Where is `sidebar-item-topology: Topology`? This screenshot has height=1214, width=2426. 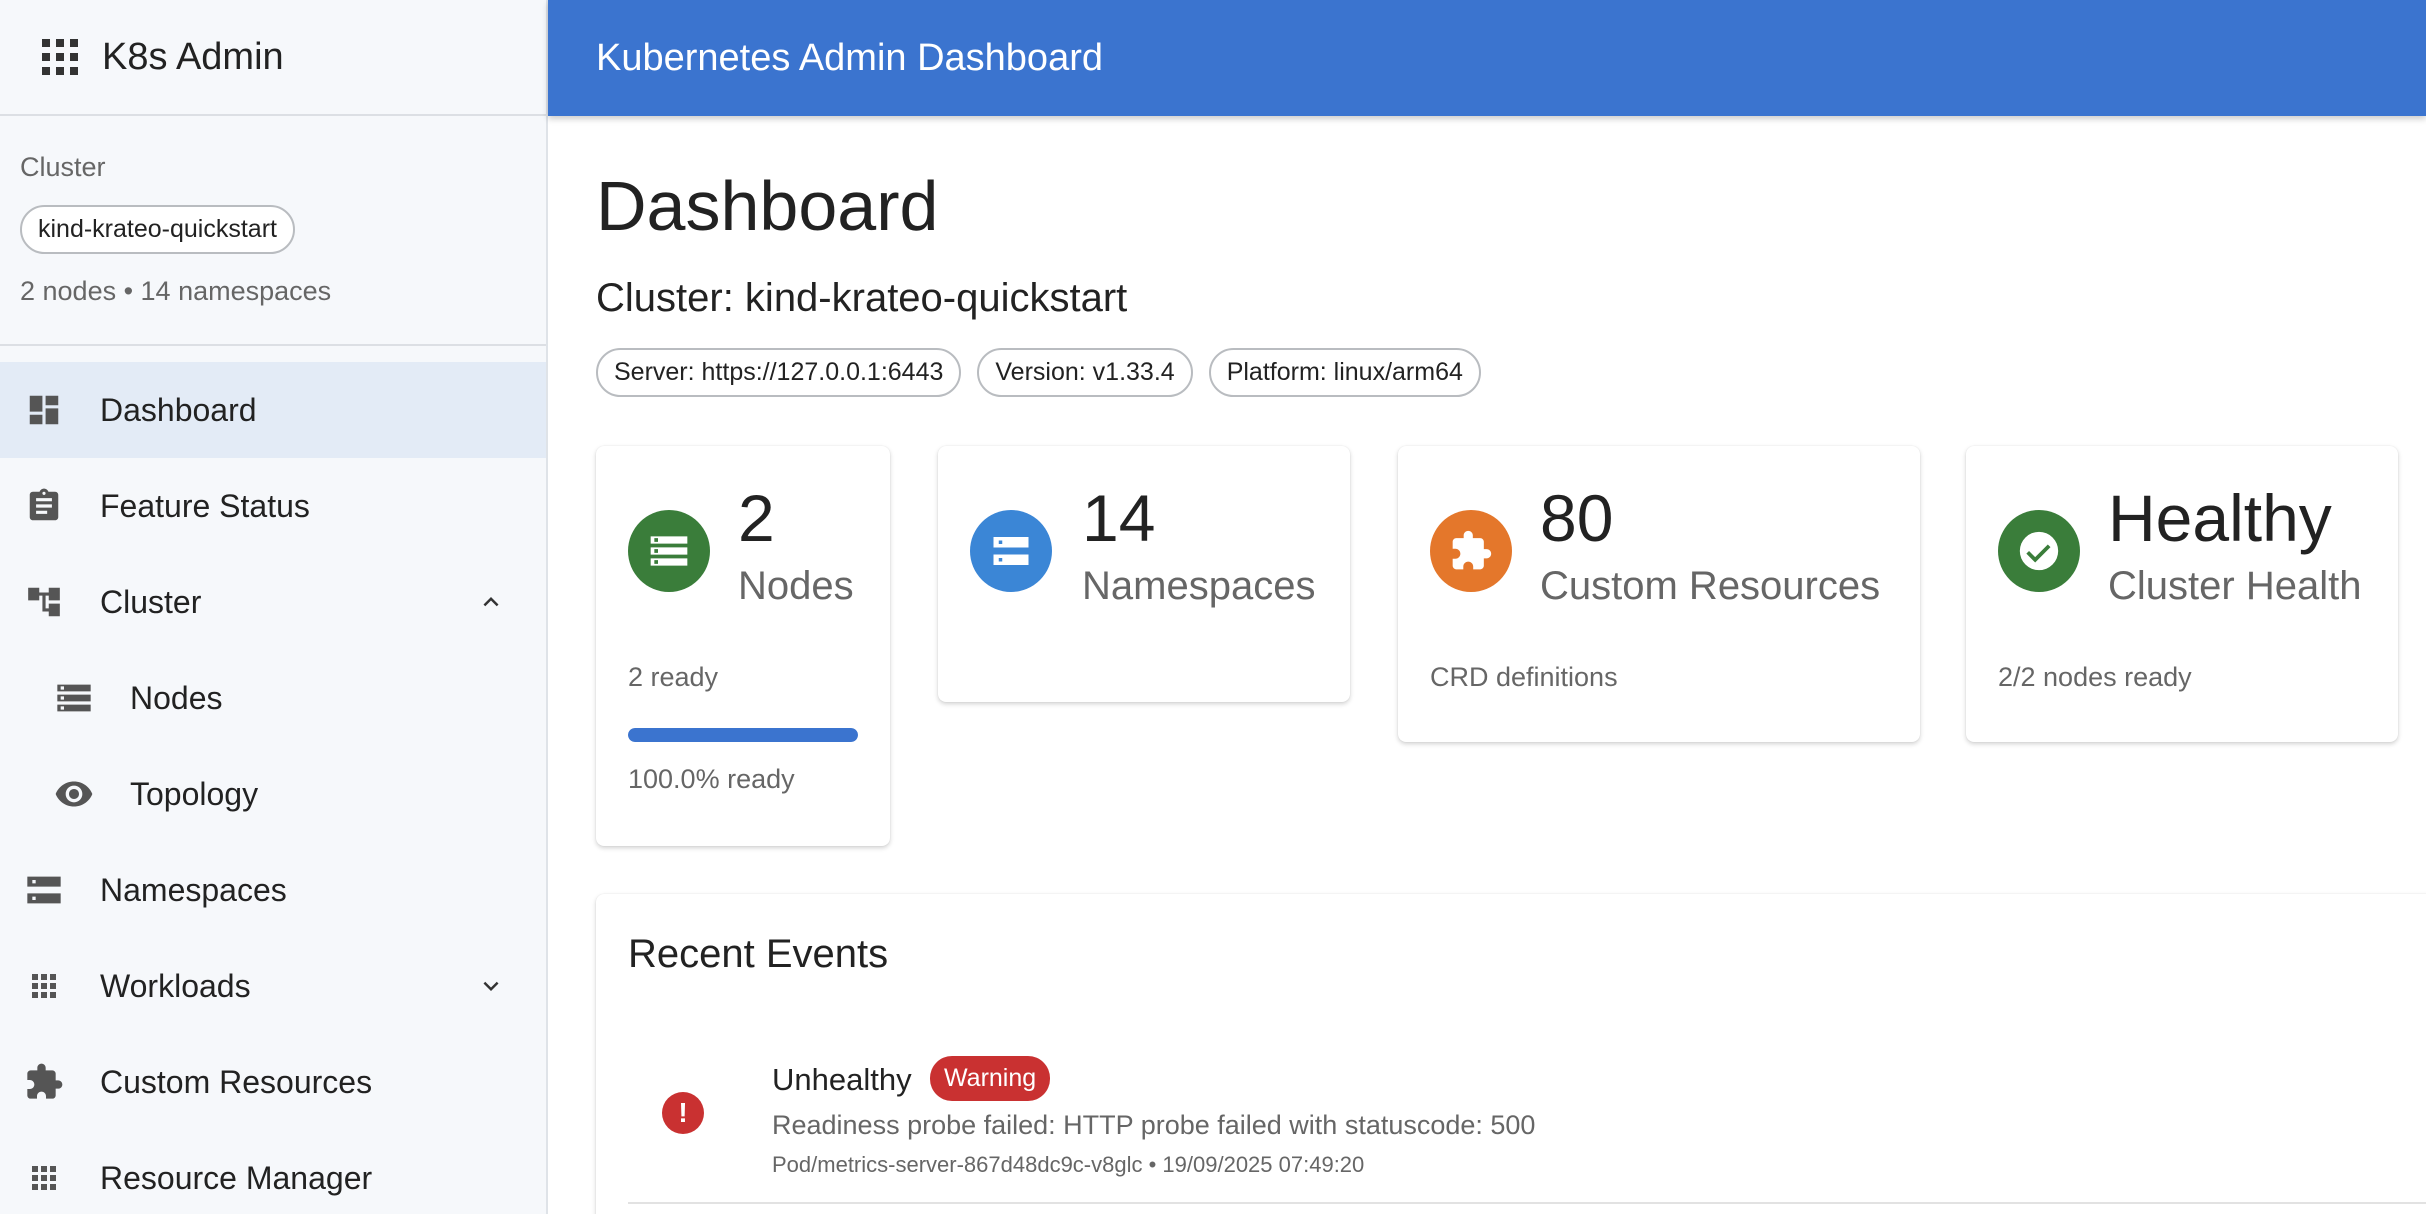 sidebar-item-topology: Topology is located at coordinates (273, 794).